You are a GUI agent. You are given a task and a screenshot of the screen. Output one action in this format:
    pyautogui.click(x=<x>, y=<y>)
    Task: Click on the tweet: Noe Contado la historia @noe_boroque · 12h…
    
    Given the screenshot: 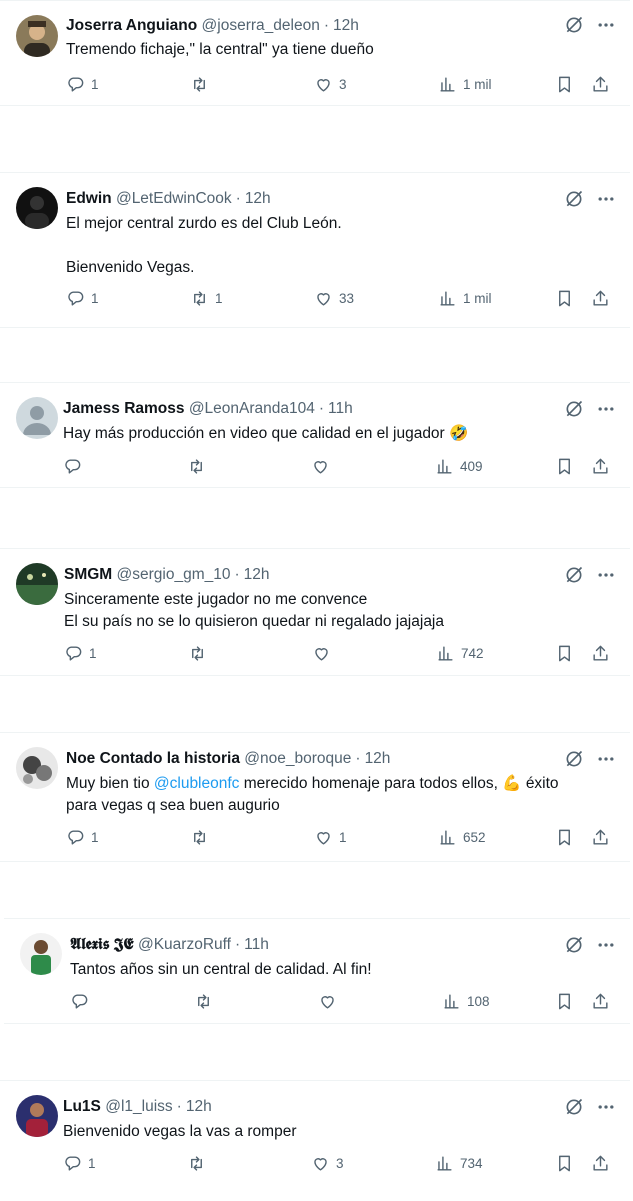 What is the action you would take?
    pyautogui.click(x=315, y=797)
    